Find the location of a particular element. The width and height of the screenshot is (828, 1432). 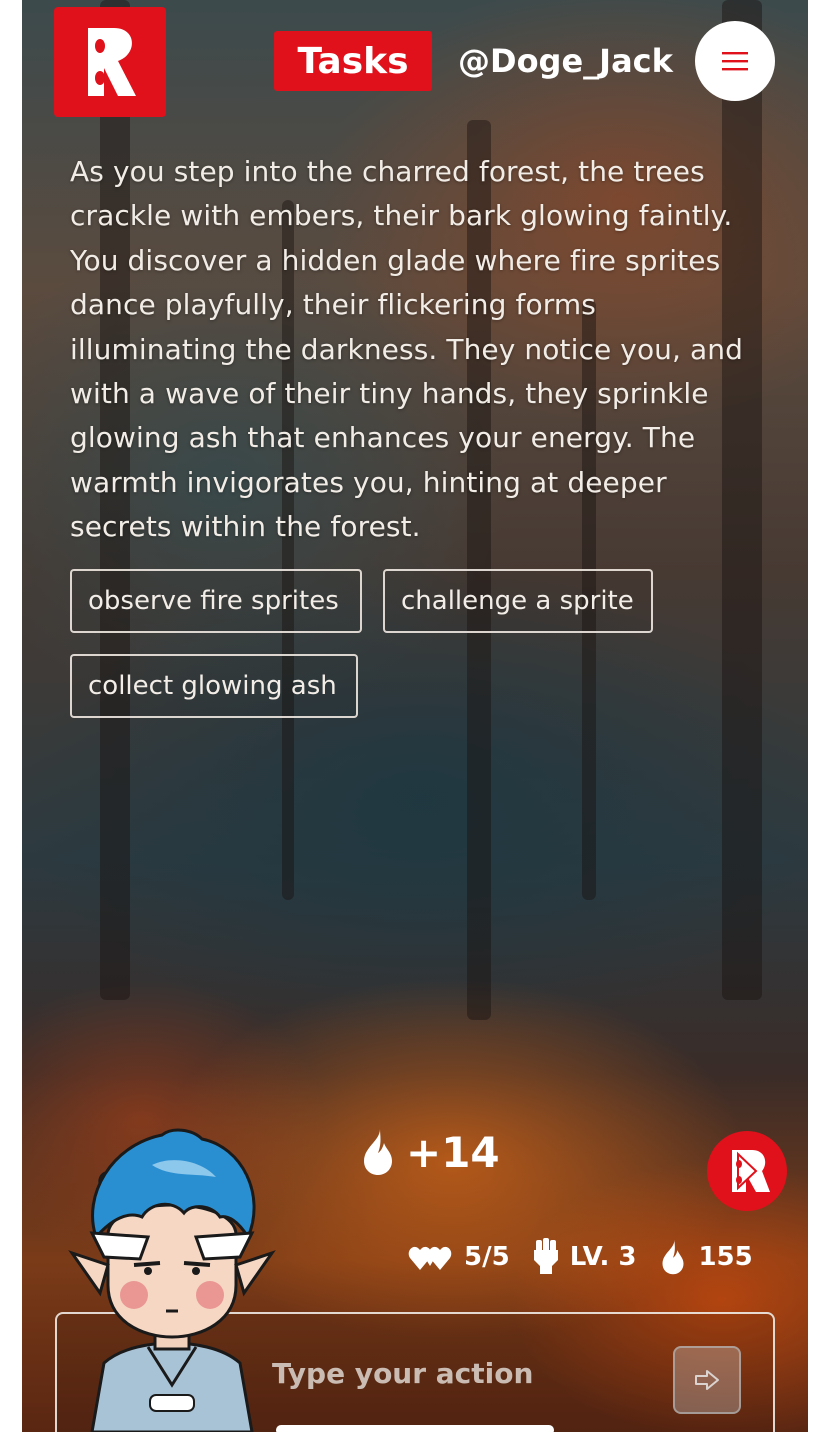

tasks-button: Tasks is located at coordinates (353, 61).